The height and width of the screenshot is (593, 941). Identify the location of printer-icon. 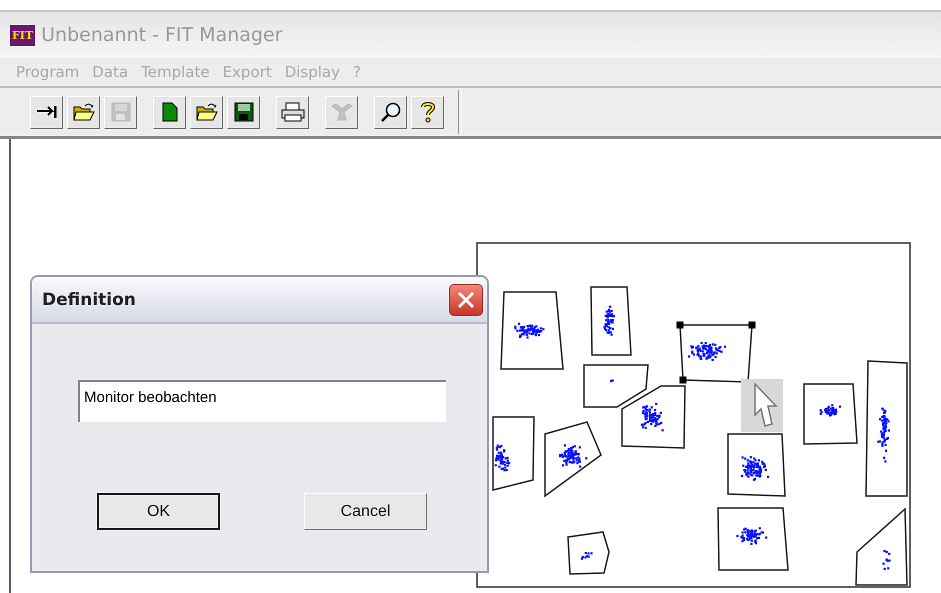
(292, 112).